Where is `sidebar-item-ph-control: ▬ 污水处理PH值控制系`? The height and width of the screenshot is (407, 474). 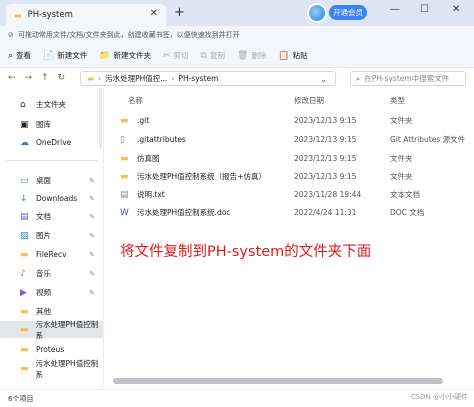
sidebar-item-ph-control: ▬ 污水处理PH值控制系 is located at coordinates (51, 329).